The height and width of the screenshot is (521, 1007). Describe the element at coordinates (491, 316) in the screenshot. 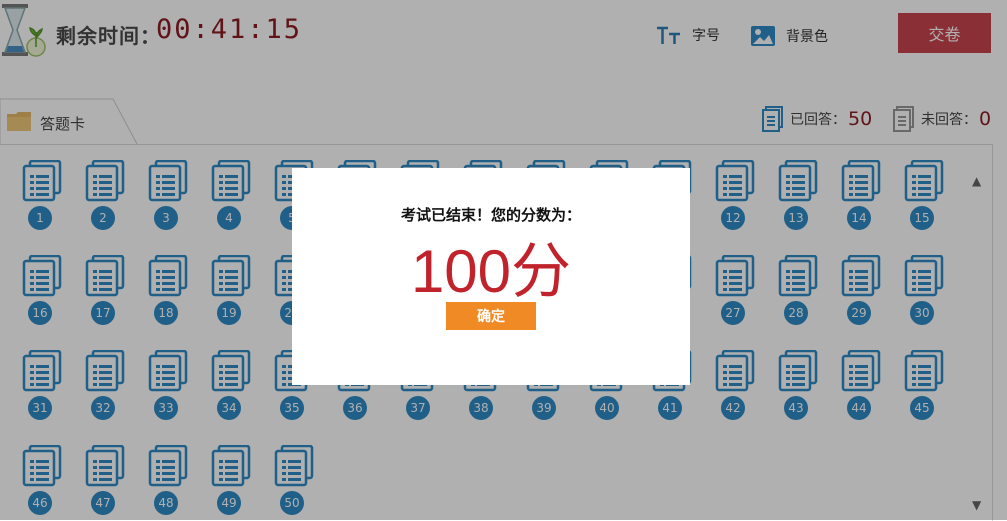

I see `confirm-button: 确定` at that location.